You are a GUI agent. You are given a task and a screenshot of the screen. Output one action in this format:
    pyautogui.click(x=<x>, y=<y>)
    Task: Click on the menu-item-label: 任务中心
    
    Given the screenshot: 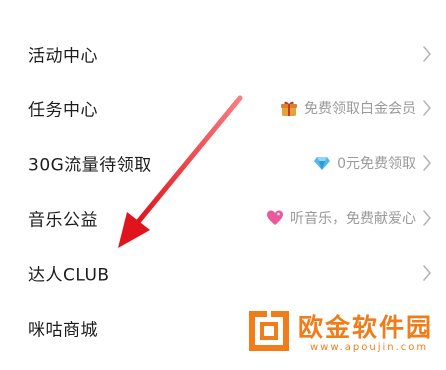 What is the action you would take?
    pyautogui.click(x=63, y=110)
    